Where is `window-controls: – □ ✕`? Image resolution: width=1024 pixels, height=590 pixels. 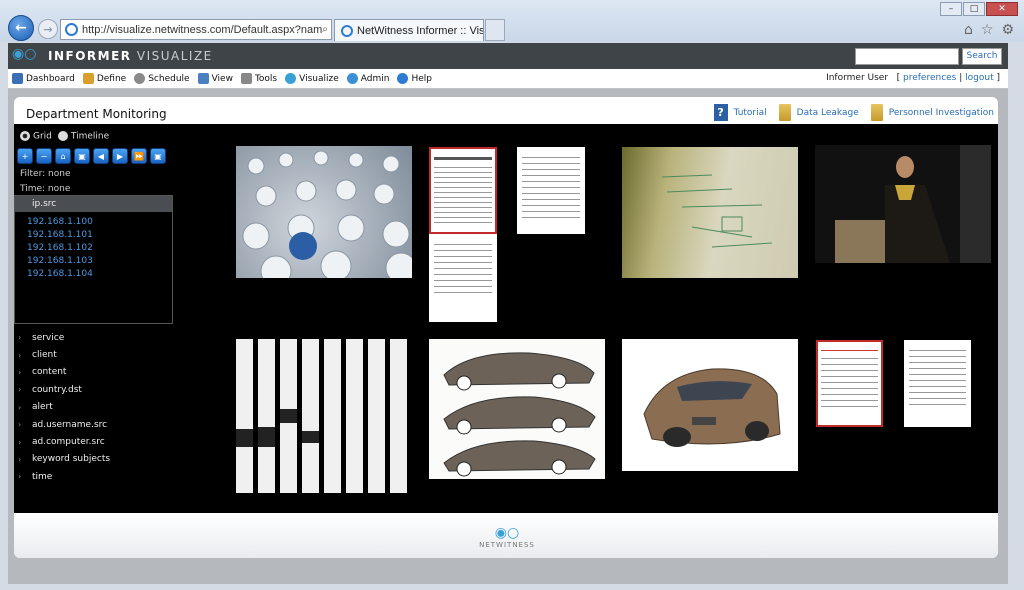 window-controls: – □ ✕ is located at coordinates (979, 9).